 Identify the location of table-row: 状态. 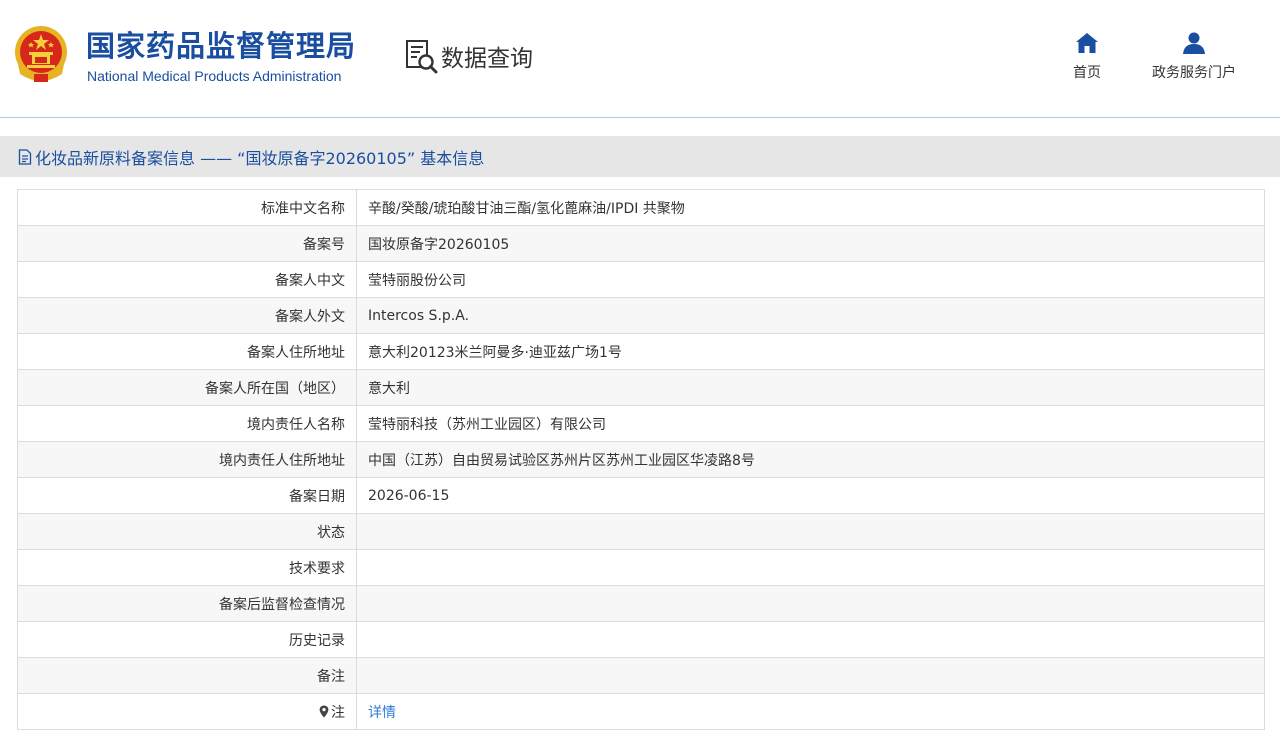
(641, 531).